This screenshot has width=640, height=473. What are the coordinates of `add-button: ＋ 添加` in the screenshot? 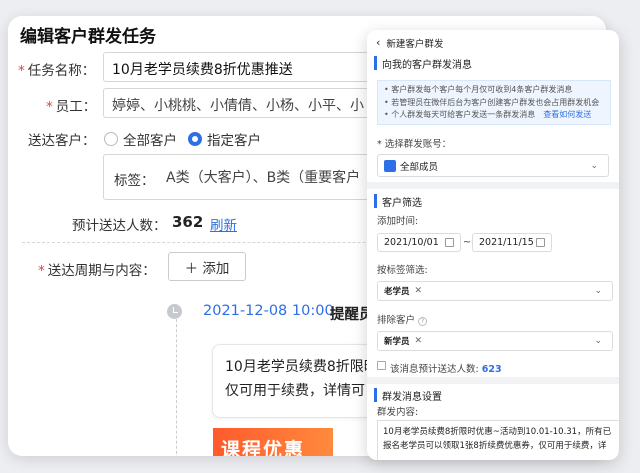 It's located at (207, 266).